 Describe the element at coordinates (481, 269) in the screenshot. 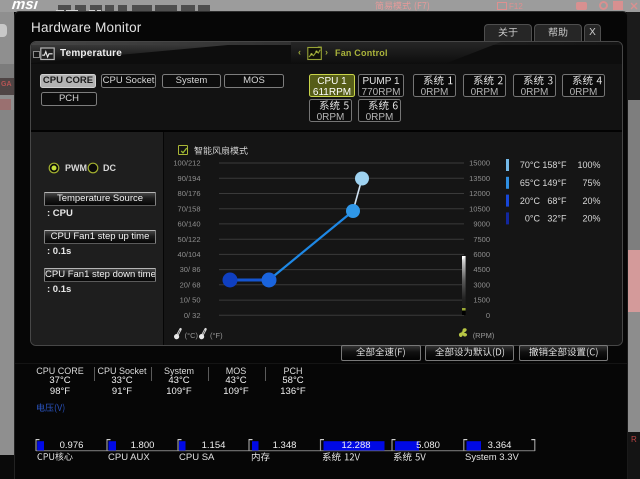

I see `svg-text: 4500` at that location.